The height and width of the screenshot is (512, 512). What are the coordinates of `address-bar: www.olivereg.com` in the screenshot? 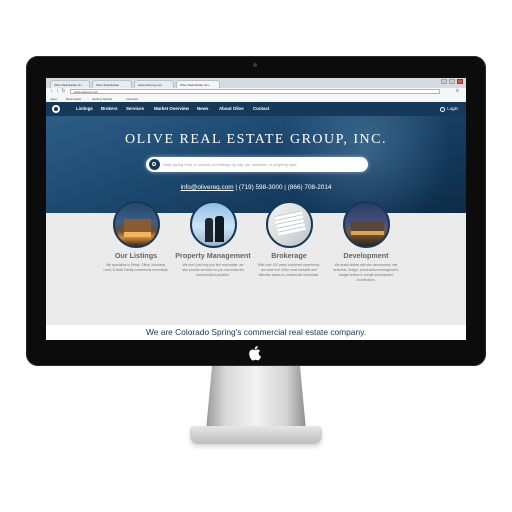 It's located at (255, 91).